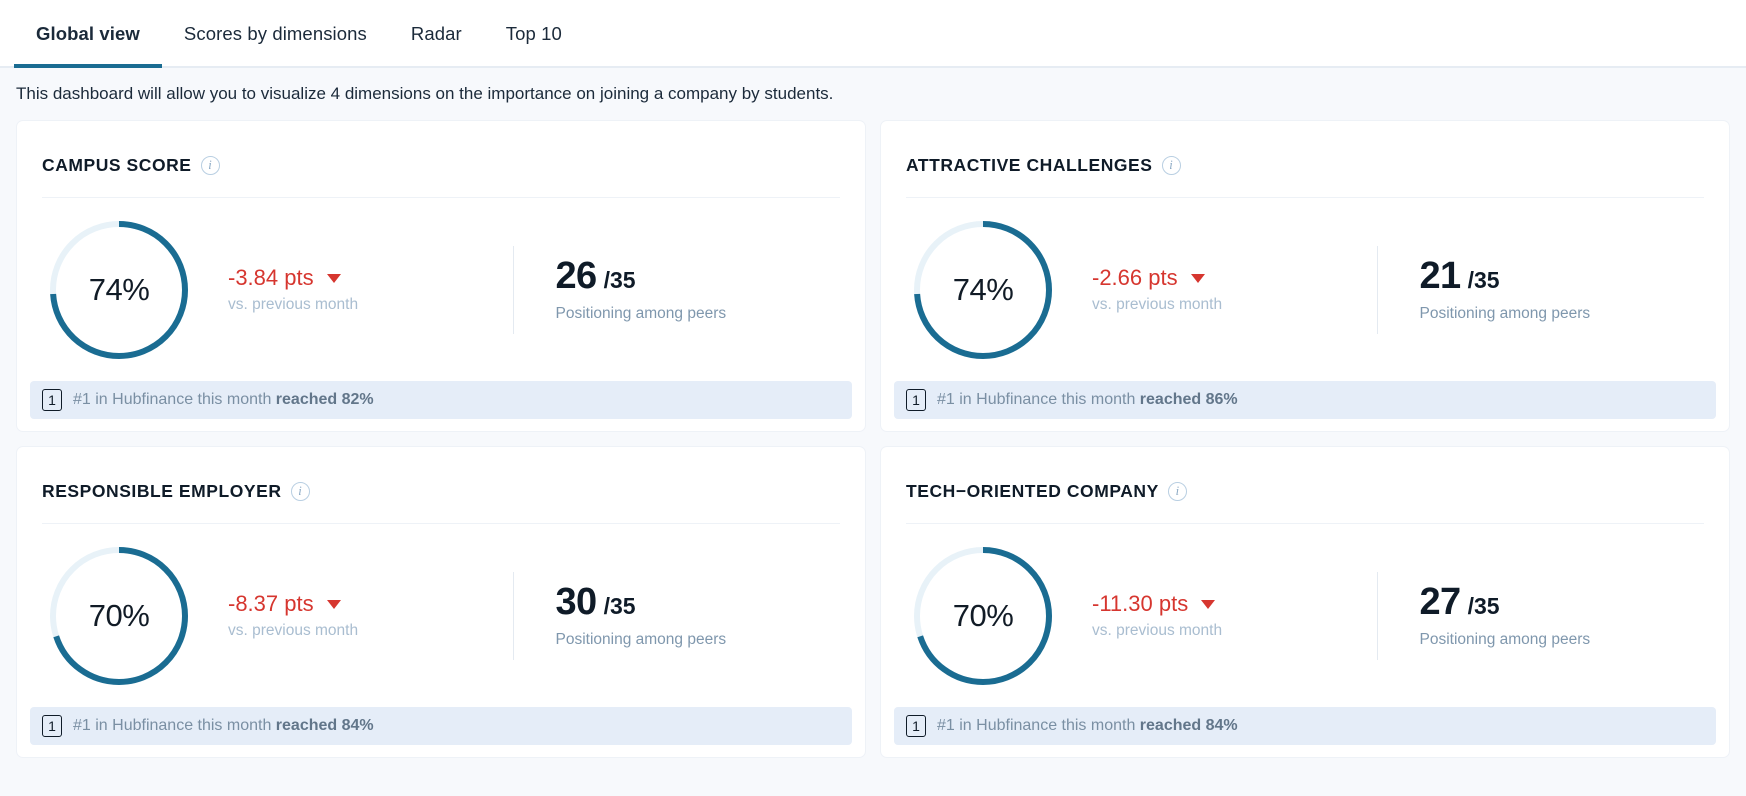 This screenshot has height=796, width=1746. Describe the element at coordinates (576, 601) in the screenshot. I see `rank-value: 30` at that location.